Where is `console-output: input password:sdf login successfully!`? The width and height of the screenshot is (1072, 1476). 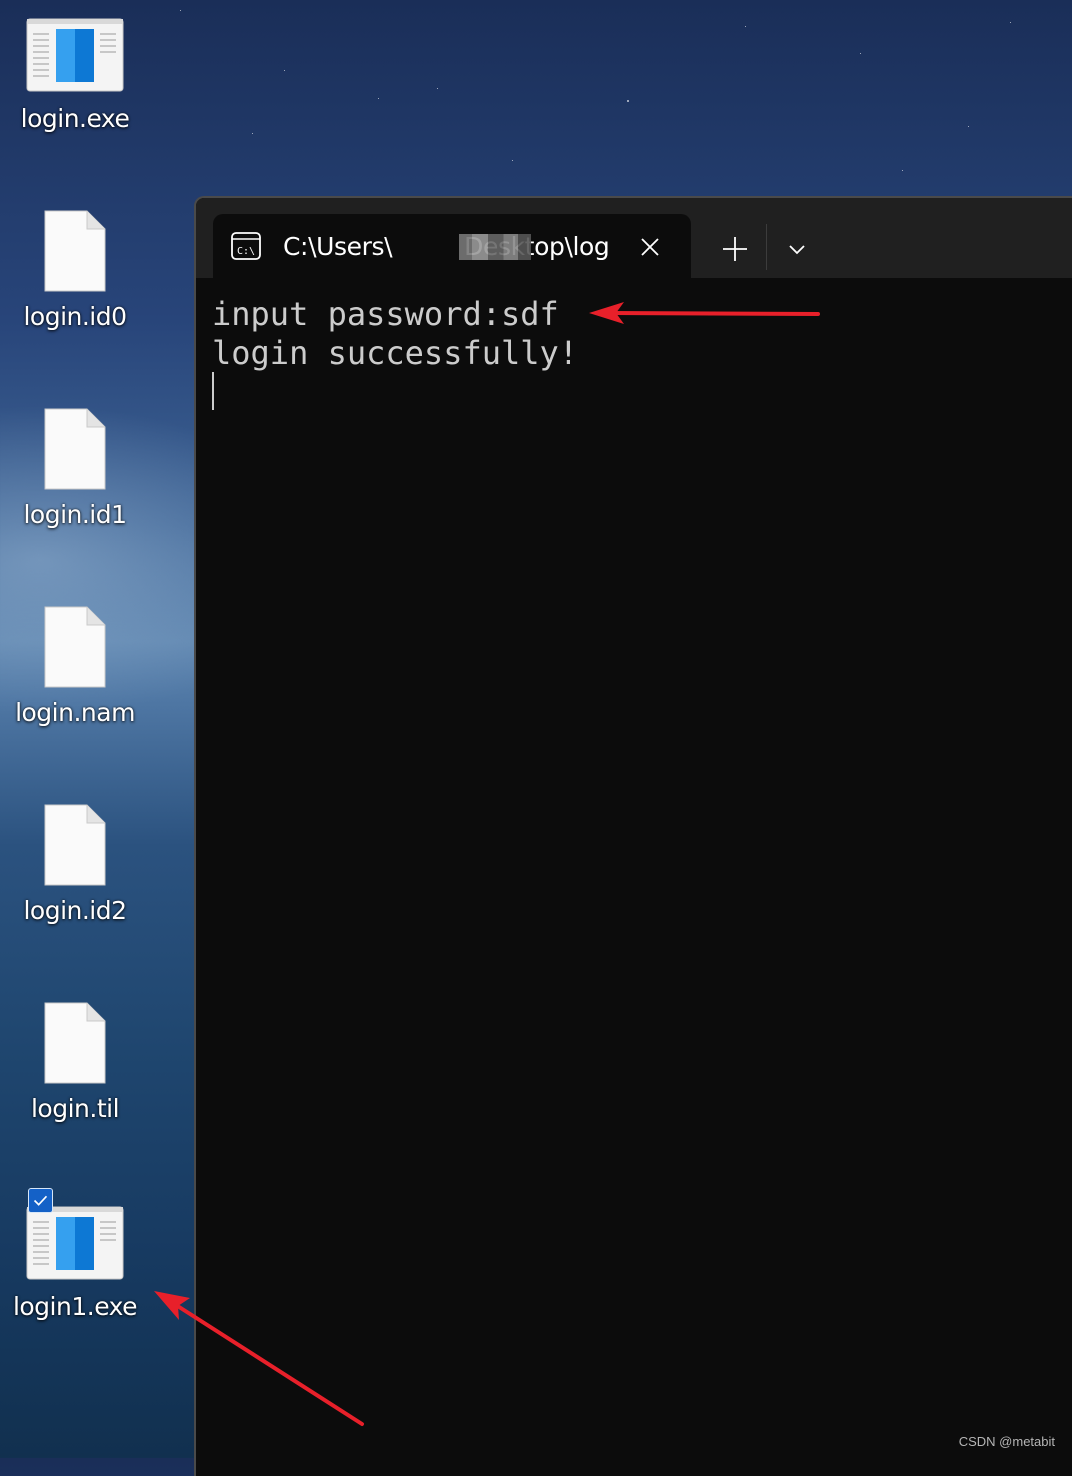
console-output: input password:sdf login successfully! is located at coordinates (395, 333).